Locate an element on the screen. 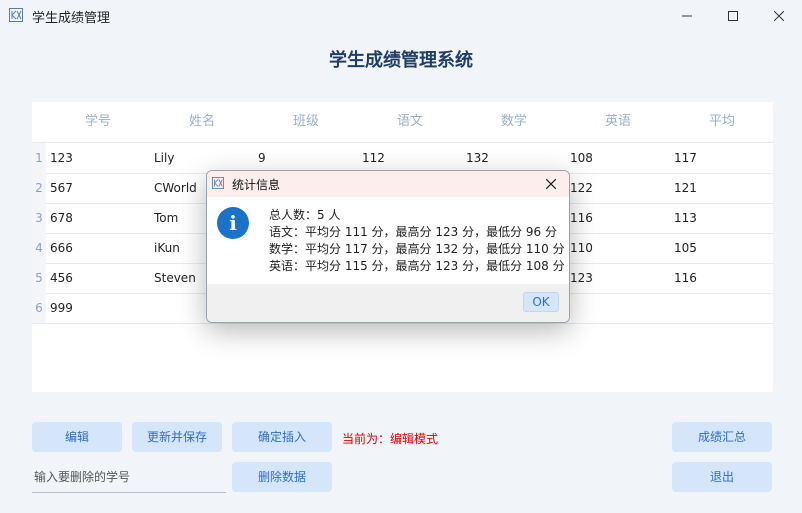 The image size is (802, 513). delete-data-button: 删除数据 is located at coordinates (282, 477).